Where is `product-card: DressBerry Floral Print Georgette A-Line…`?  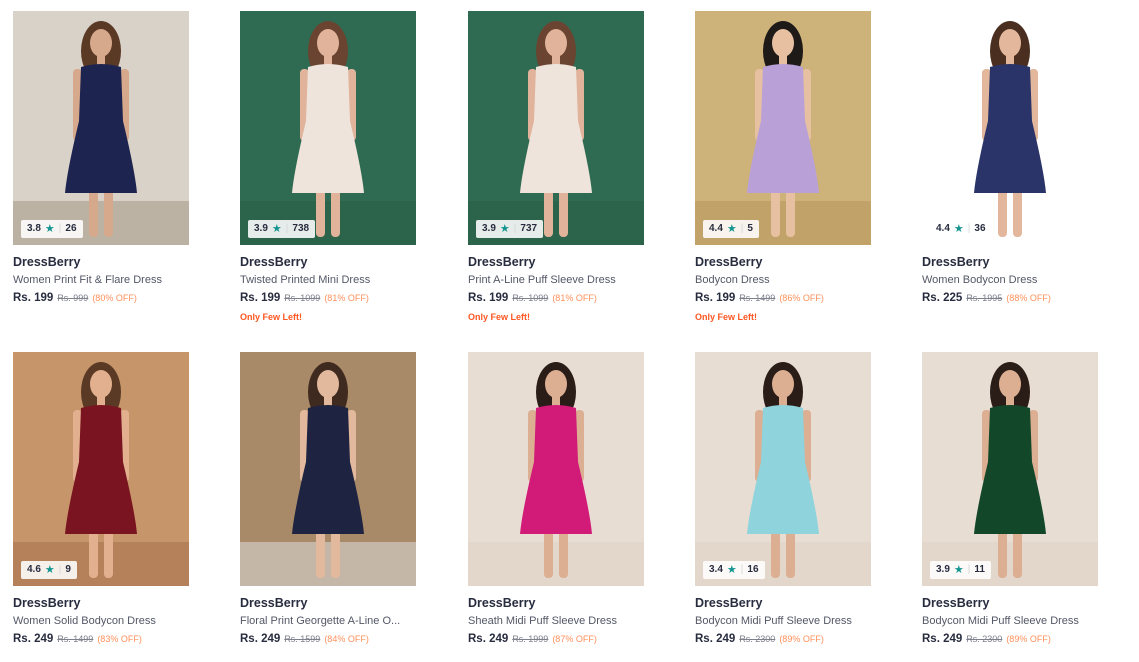
product-card: DressBerry Floral Print Georgette A-Line… is located at coordinates (328, 498).